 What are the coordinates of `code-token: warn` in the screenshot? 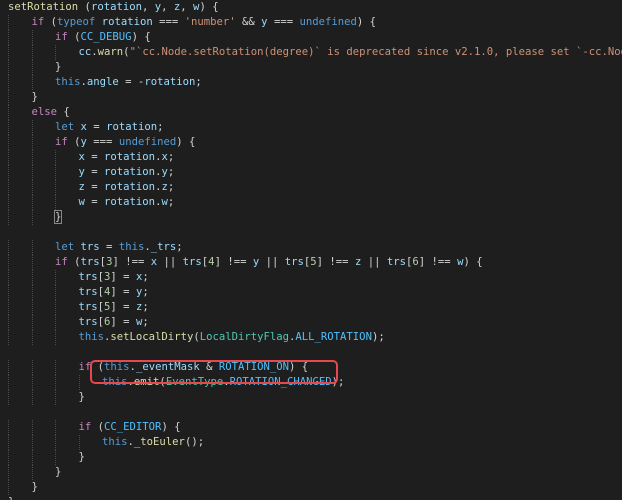 It's located at (110, 52).